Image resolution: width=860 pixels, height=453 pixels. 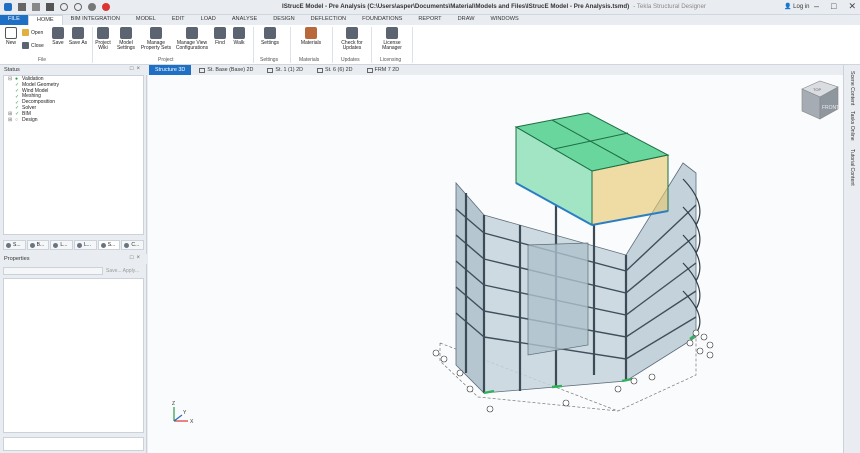 I want to click on tab-load: LOAD, so click(x=208, y=20).